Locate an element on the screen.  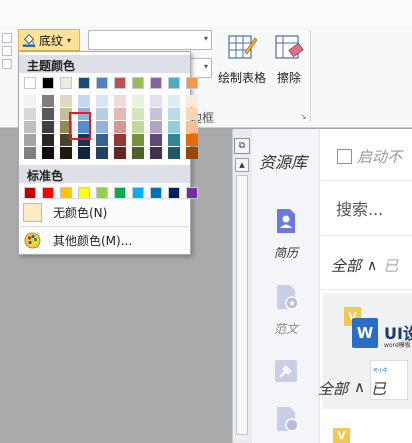
paragraph-mini-buttons is located at coordinates (7, 58).